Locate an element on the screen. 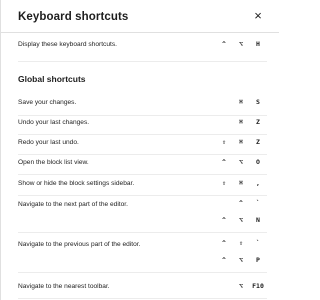 Image resolution: width=320 pixels, height=300 pixels. shortcut-keys: ⇧ ⌘ , is located at coordinates (239, 183).